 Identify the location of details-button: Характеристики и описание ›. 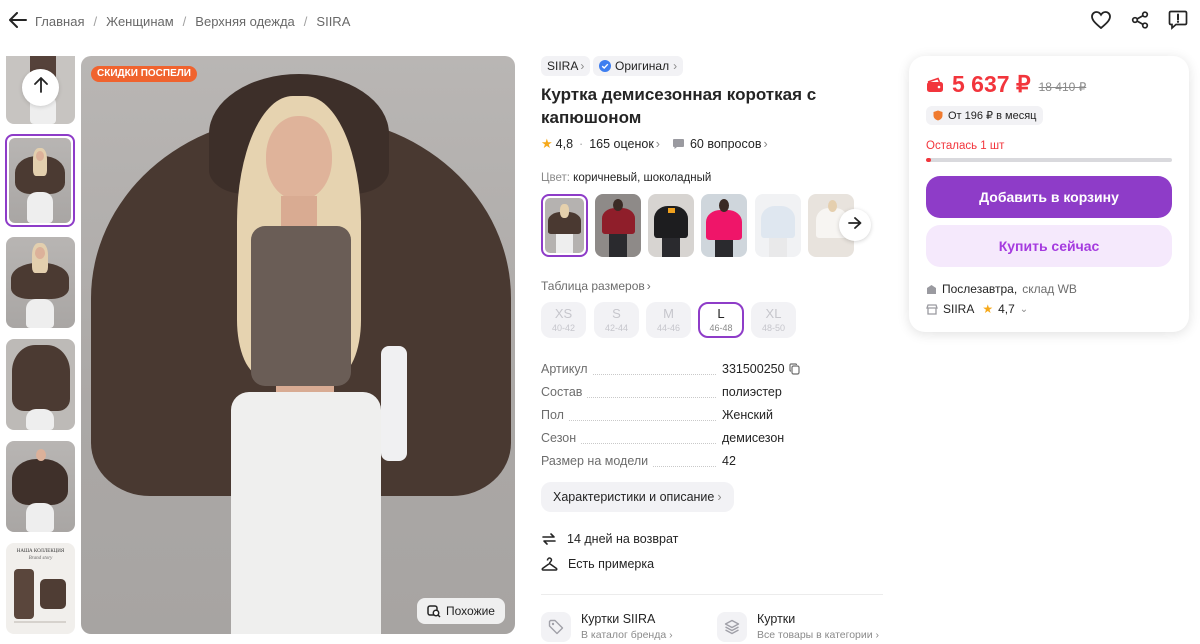
(637, 497).